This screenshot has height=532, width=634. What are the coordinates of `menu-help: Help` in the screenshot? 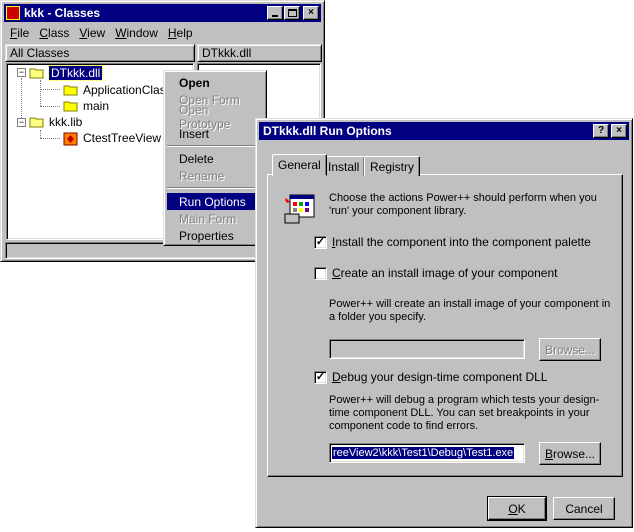 It's located at (180, 33).